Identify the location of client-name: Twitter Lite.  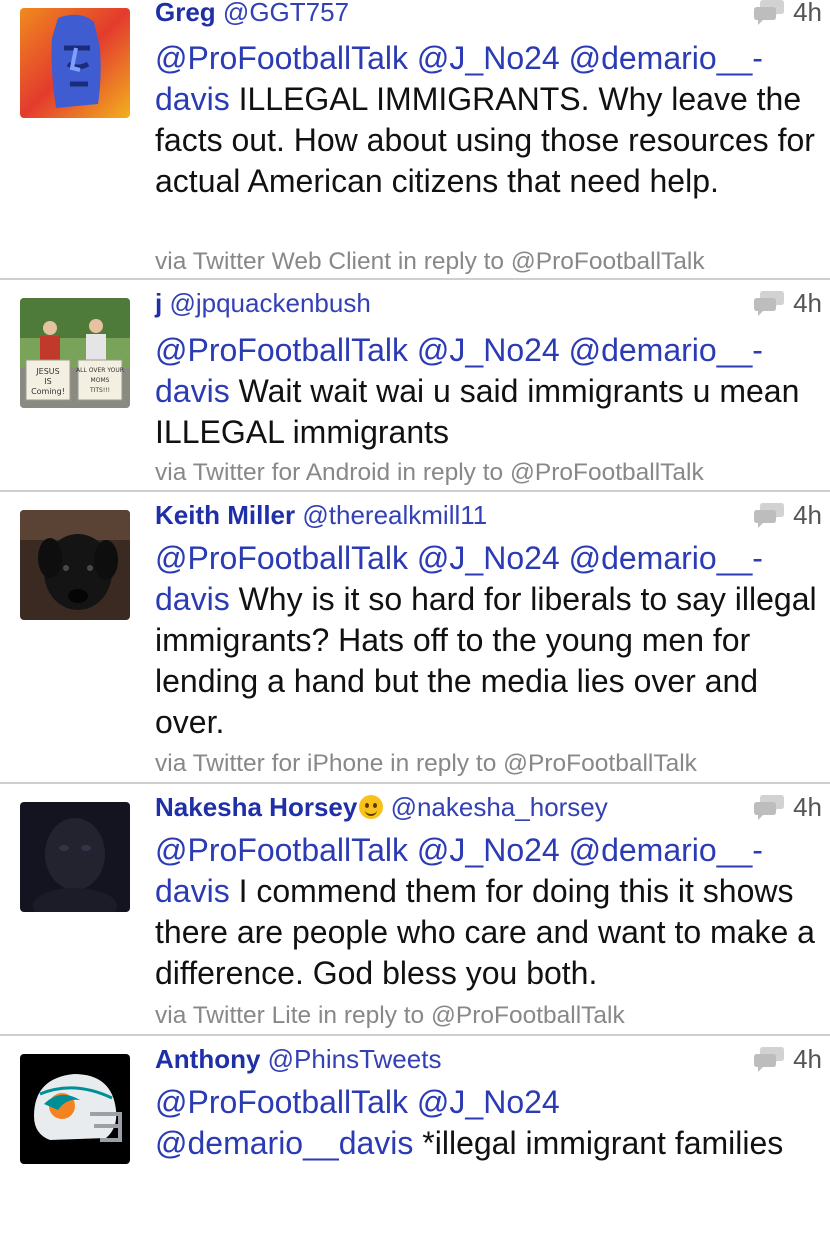
(252, 1015).